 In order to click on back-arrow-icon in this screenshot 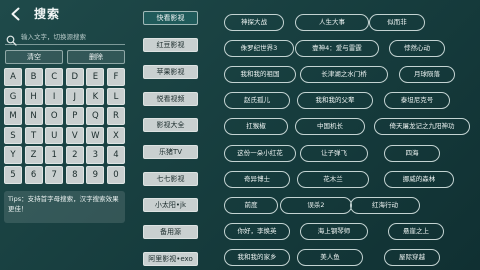, I will do `click(16, 14)`.